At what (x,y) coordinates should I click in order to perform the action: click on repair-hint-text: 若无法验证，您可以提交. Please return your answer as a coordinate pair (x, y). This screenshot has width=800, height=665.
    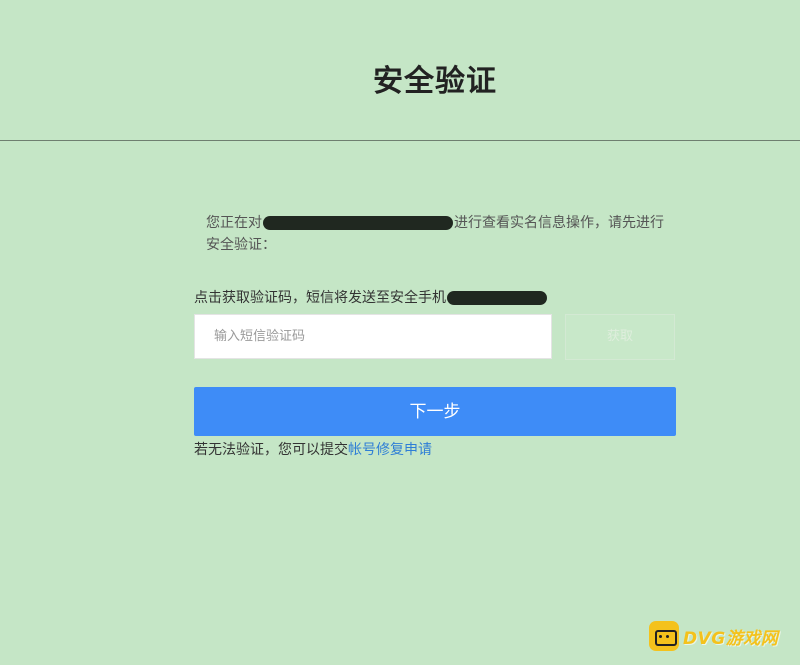
    Looking at the image, I should click on (271, 450).